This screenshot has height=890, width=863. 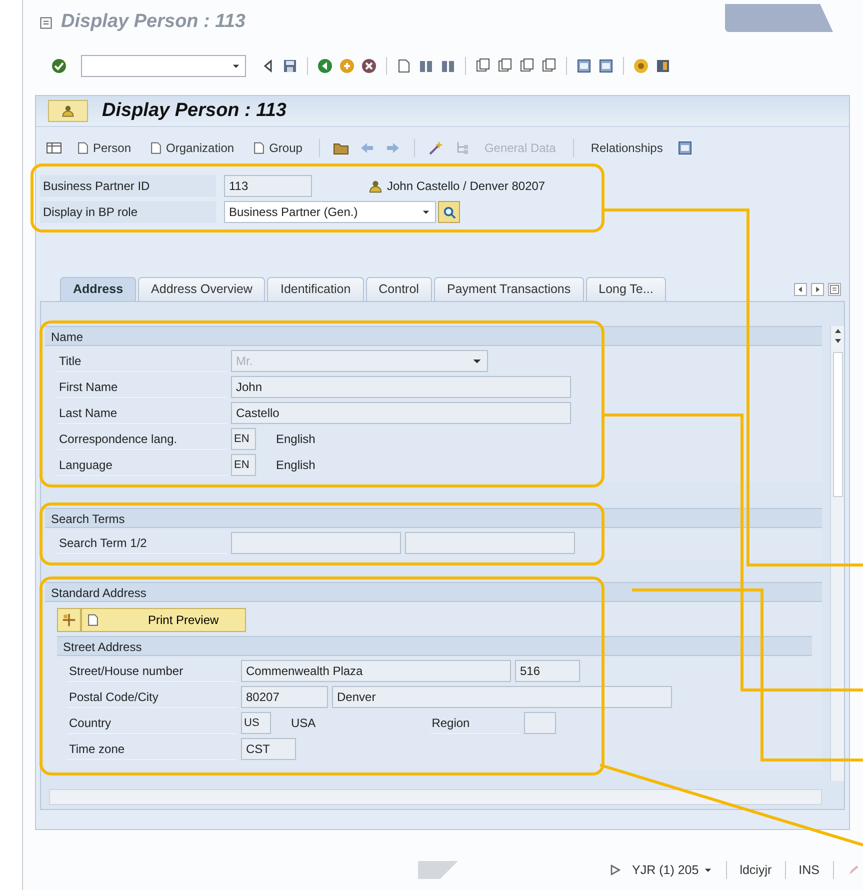 What do you see at coordinates (756, 870) in the screenshot?
I see `server-name: ldciyjr` at bounding box center [756, 870].